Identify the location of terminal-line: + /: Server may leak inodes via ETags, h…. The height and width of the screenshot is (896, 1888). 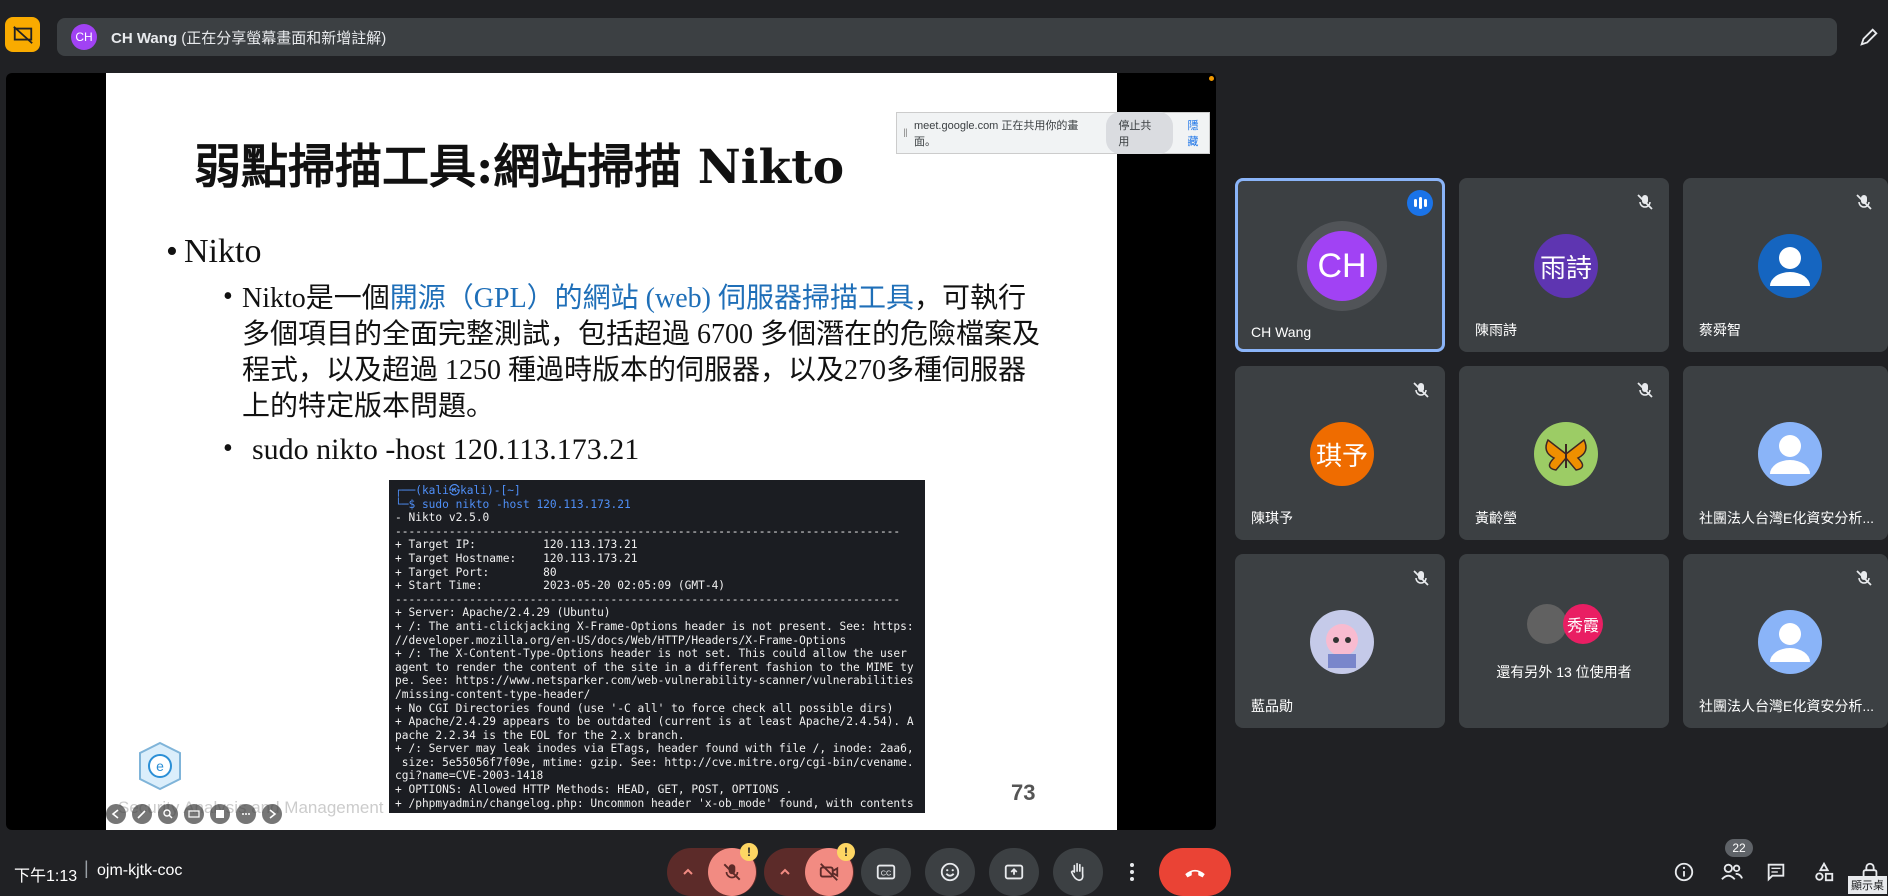
(654, 749).